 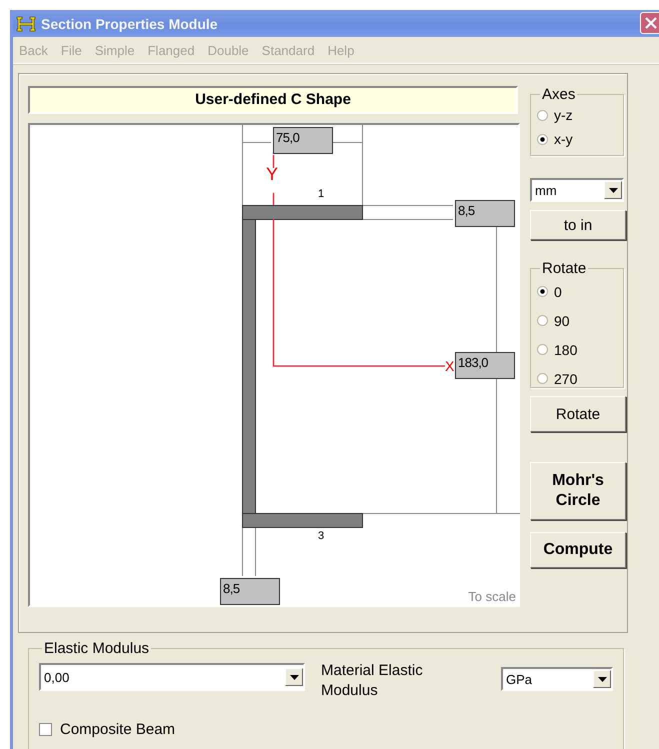 I want to click on checkbox, so click(x=45, y=729).